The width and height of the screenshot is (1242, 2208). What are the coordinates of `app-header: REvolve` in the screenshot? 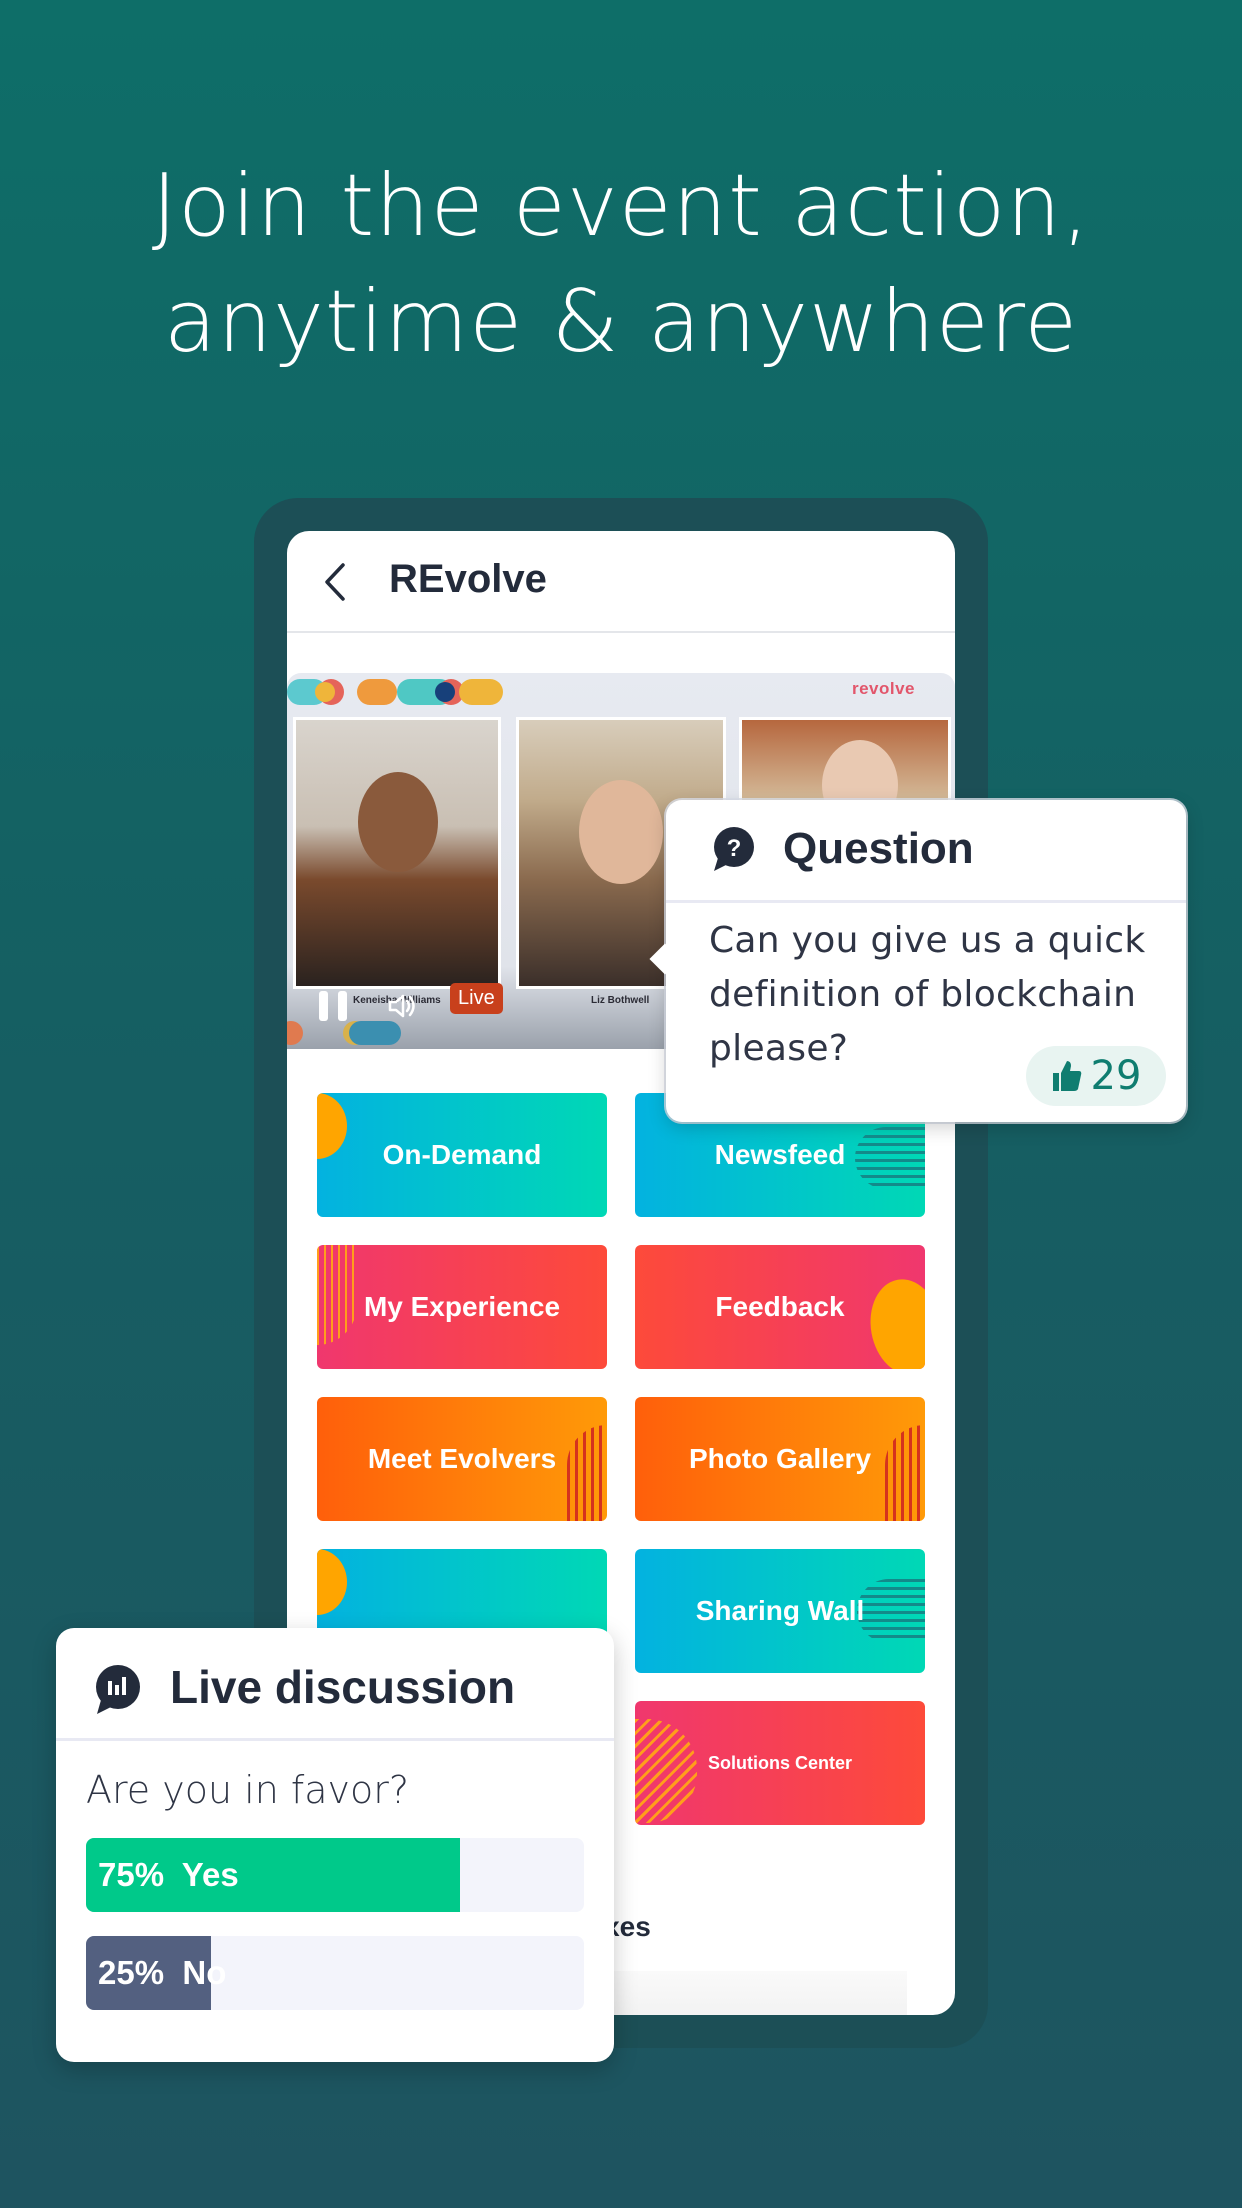 It's located at (621, 582).